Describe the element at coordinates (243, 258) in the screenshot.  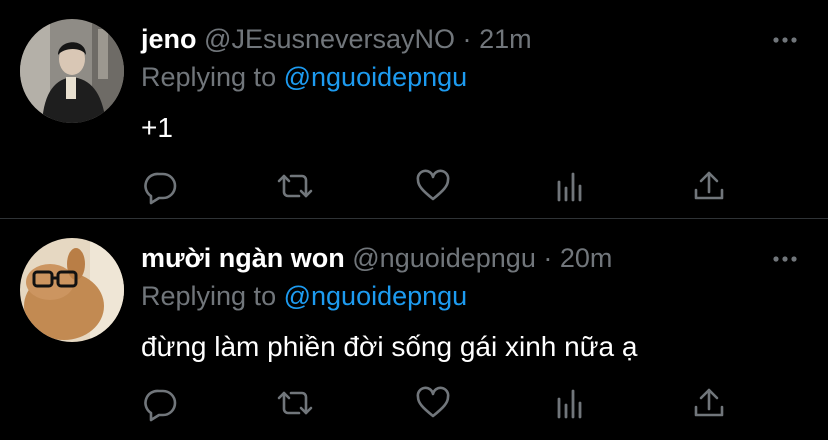
I see `display-name: mười ngàn won` at that location.